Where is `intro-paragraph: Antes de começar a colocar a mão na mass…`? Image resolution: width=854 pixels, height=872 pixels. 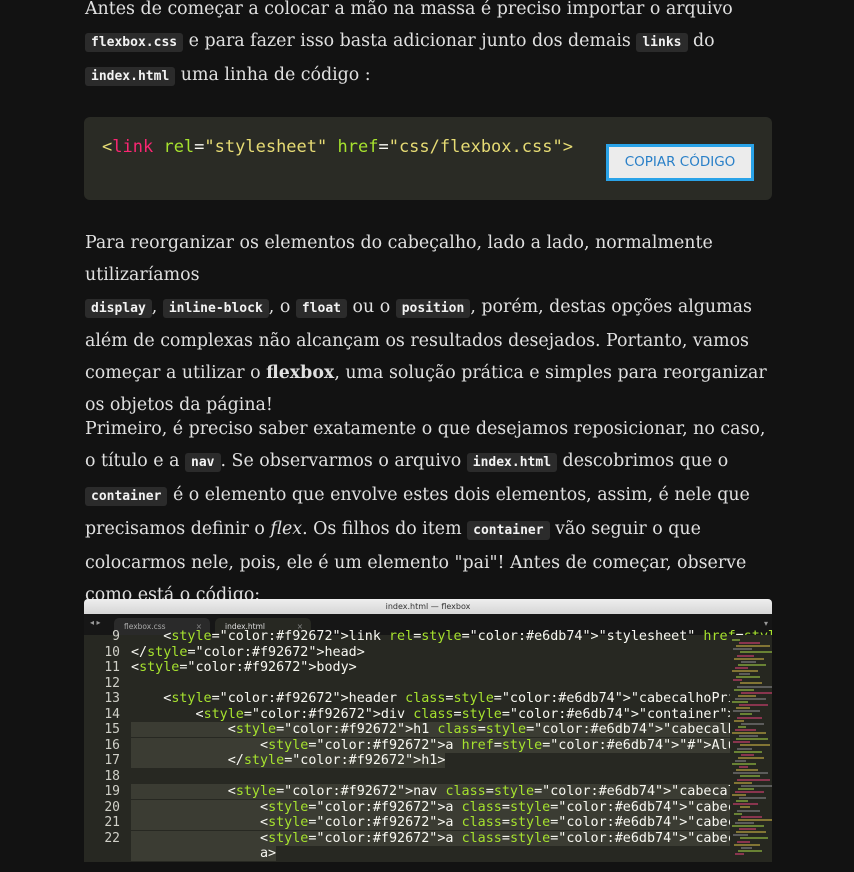
intro-paragraph: Antes de começar a colocar a mão na mass… is located at coordinates (430, 46).